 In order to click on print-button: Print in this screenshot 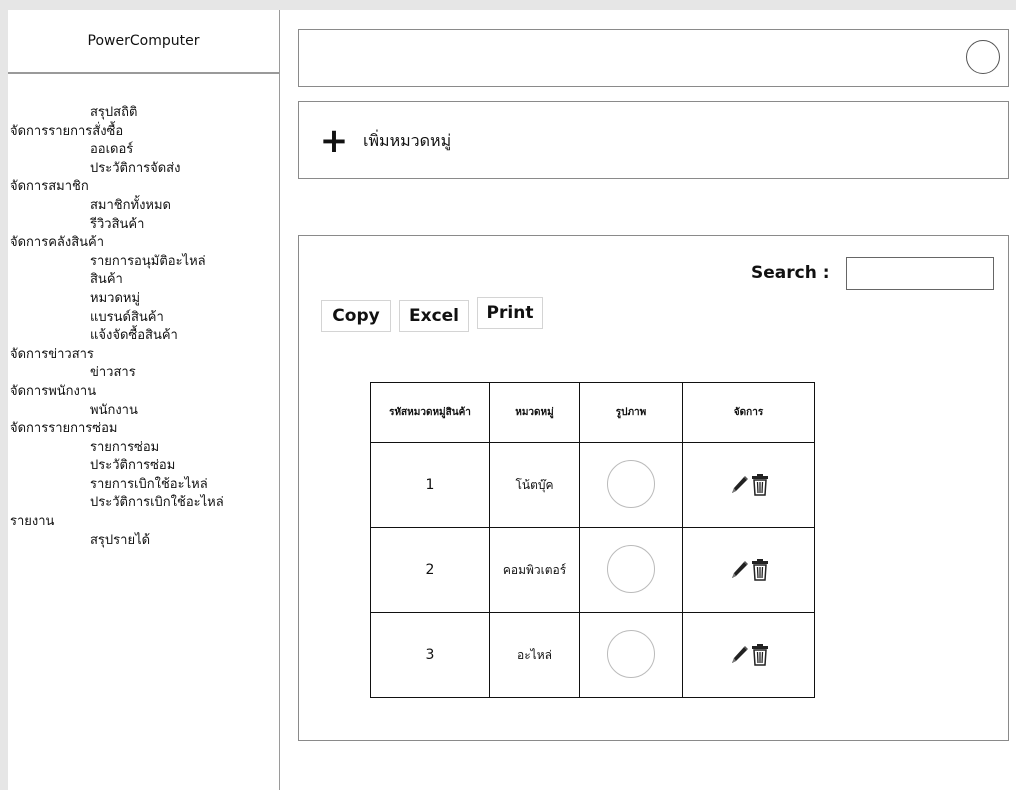, I will do `click(510, 313)`.